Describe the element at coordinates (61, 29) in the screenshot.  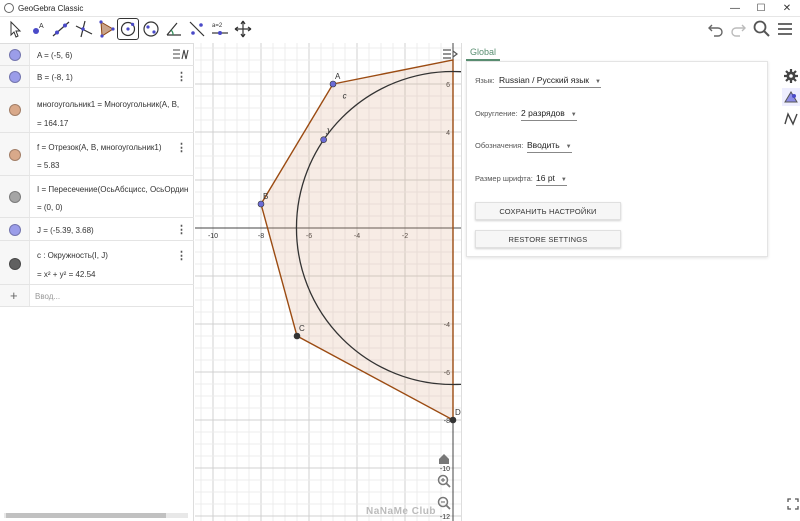
I see `line-tool-button` at that location.